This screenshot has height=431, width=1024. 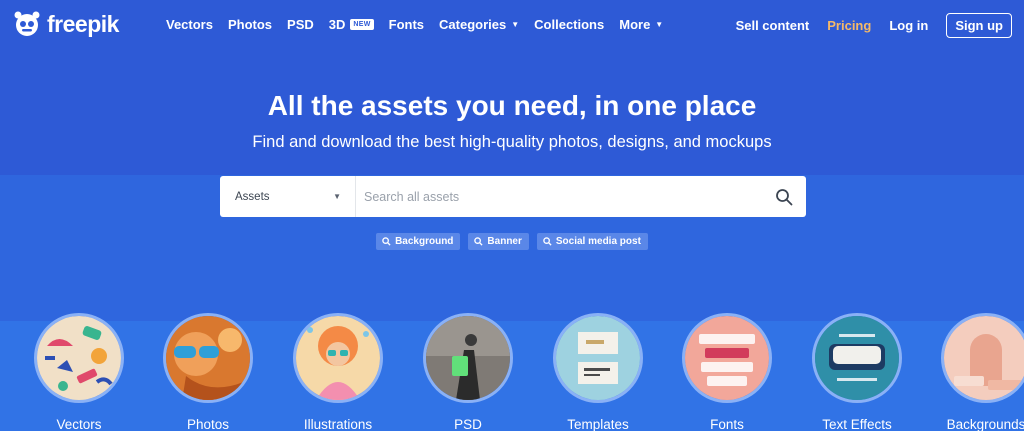 What do you see at coordinates (598, 358) in the screenshot?
I see `category-templates-thumbnail` at bounding box center [598, 358].